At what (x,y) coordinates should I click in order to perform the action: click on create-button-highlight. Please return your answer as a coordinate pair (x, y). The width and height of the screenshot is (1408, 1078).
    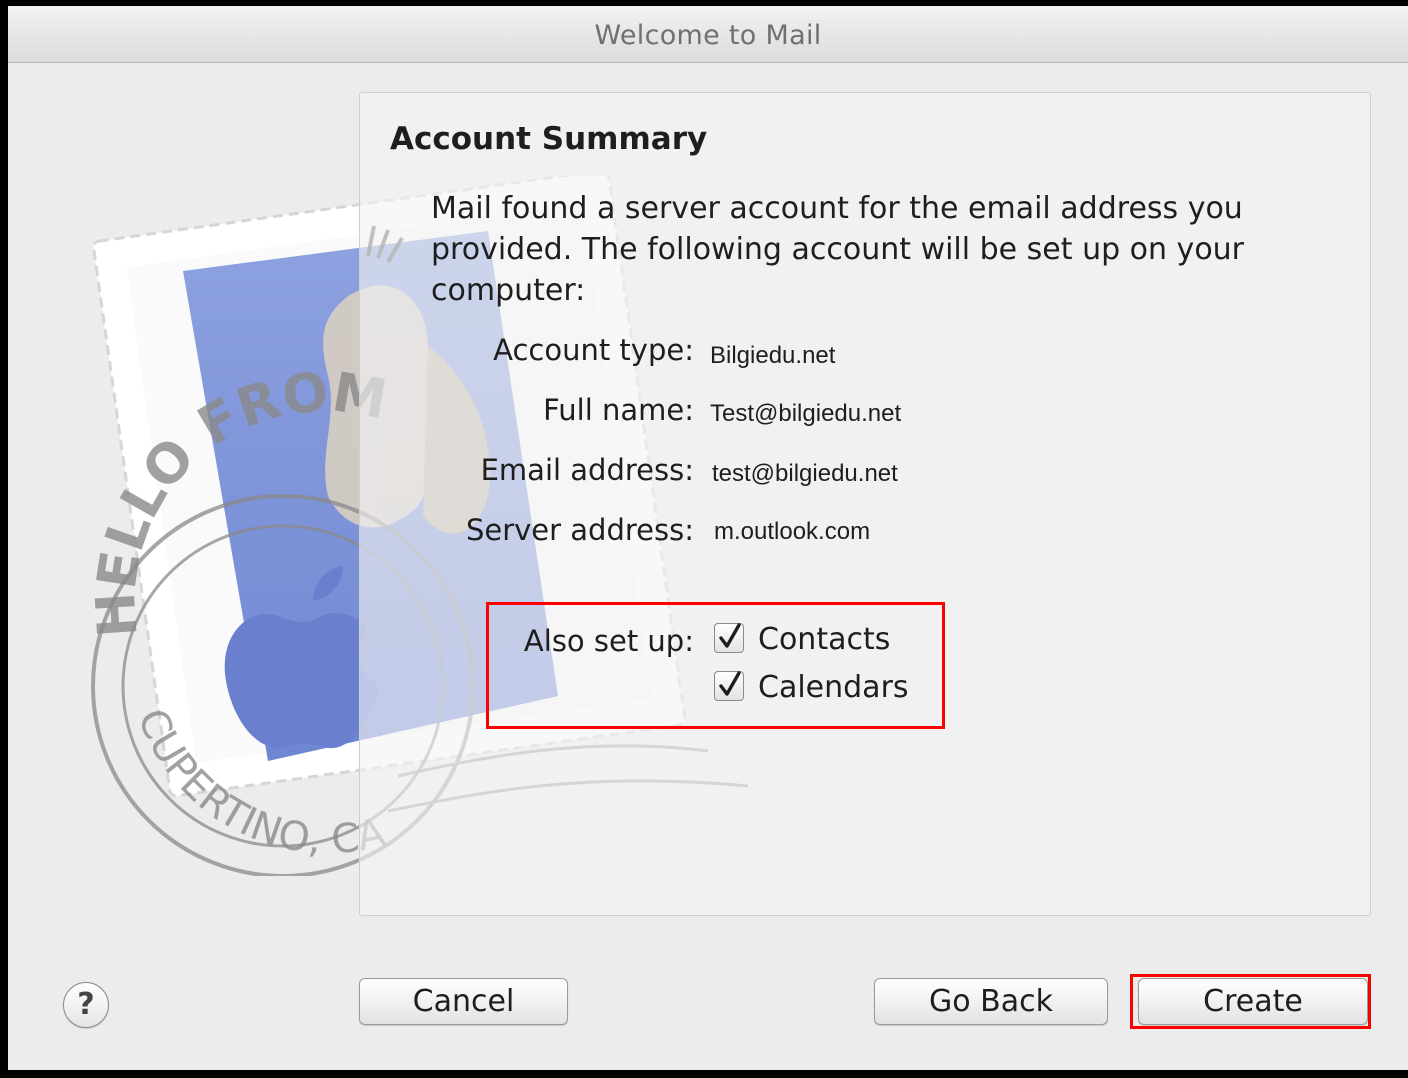
    Looking at the image, I should click on (1250, 1001).